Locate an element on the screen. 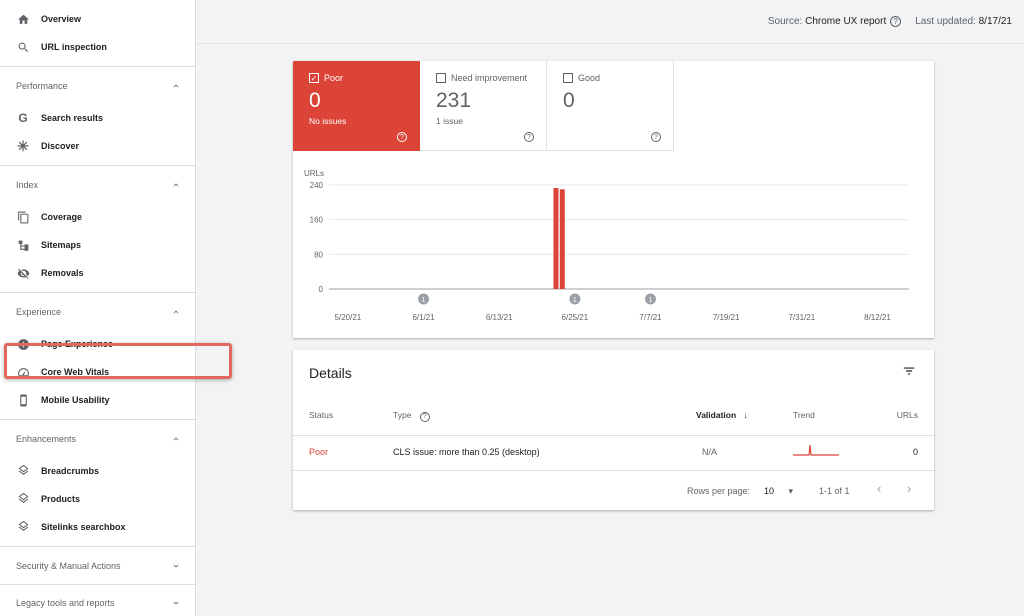 The height and width of the screenshot is (616, 1024). rows-per-page-select: 10 ▾ is located at coordinates (778, 491).